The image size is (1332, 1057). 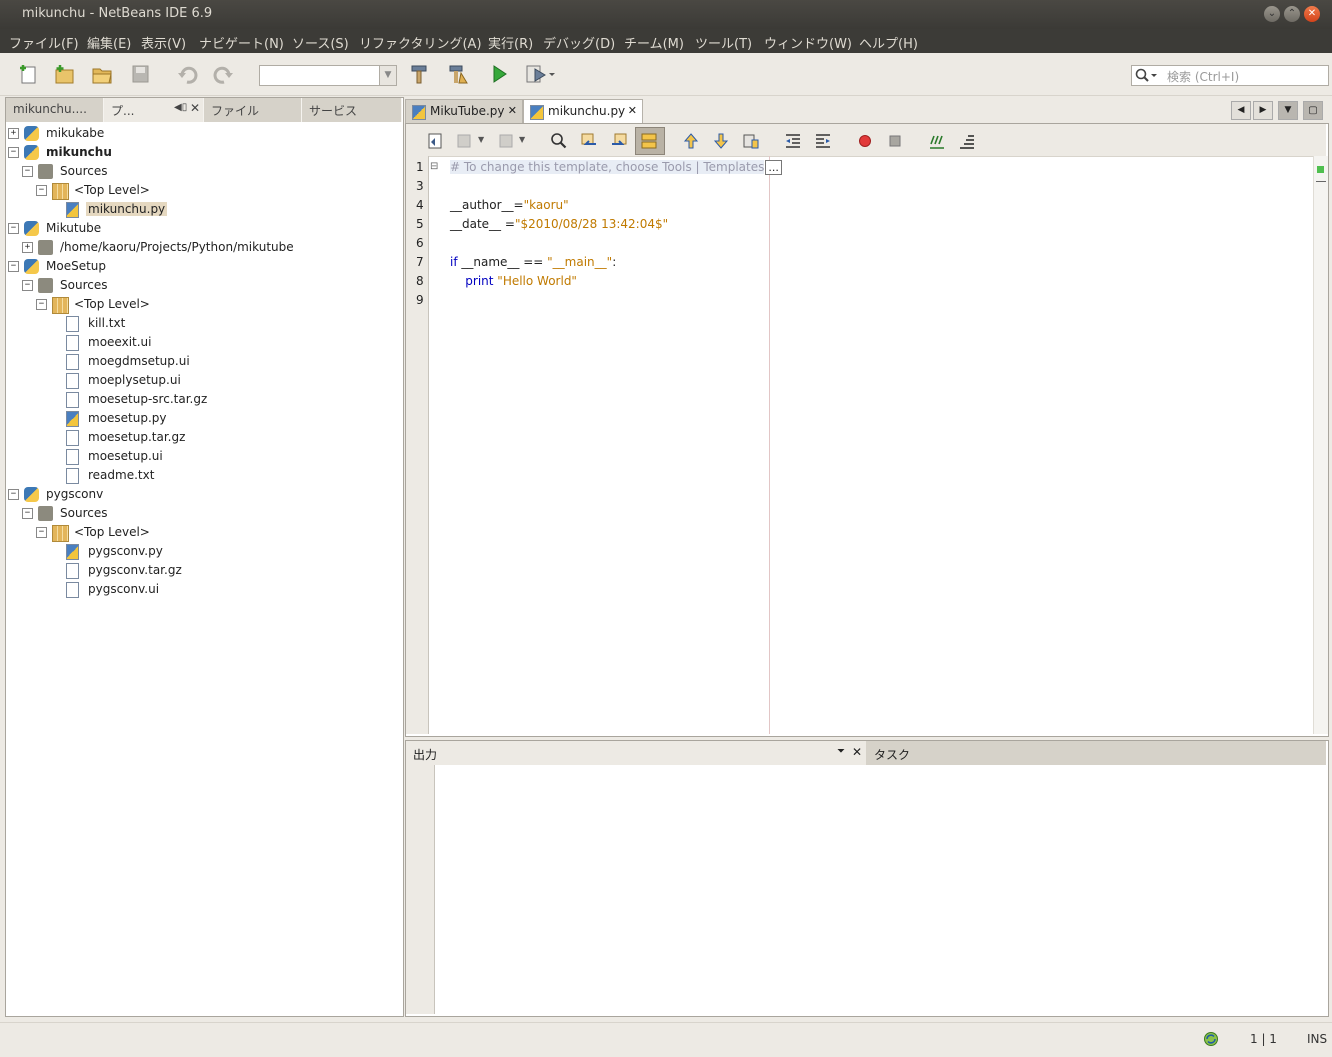 I want to click on menu-run: 実行(R), so click(x=510, y=42).